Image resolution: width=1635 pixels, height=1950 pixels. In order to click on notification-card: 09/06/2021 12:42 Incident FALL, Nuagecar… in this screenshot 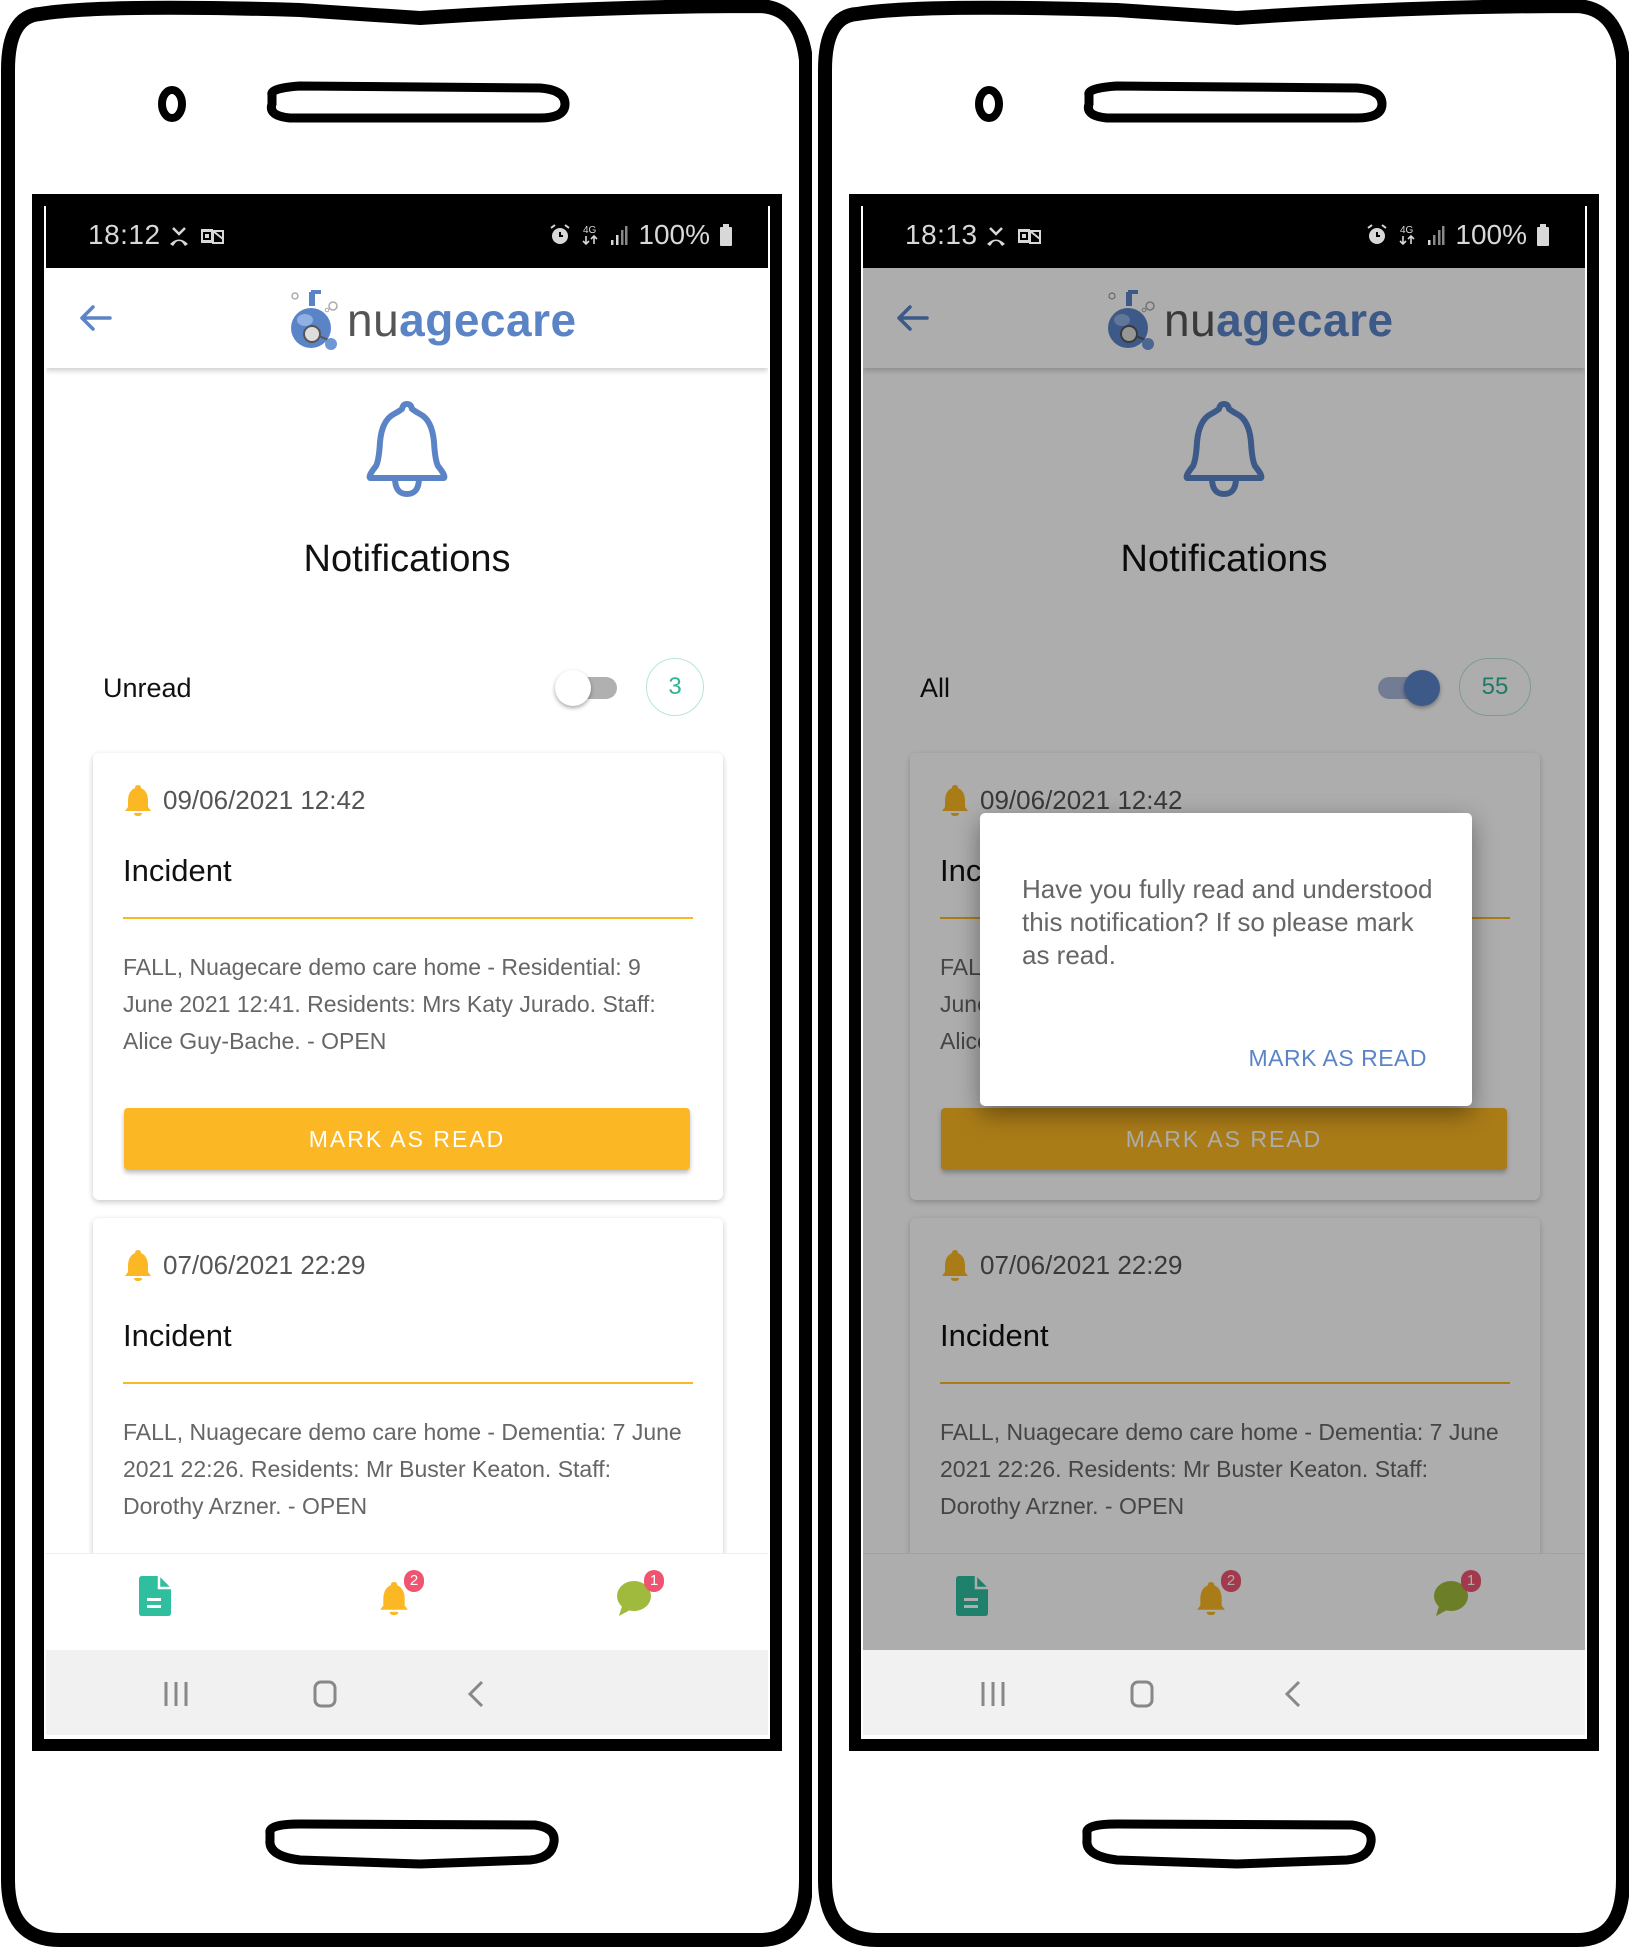, I will do `click(408, 976)`.